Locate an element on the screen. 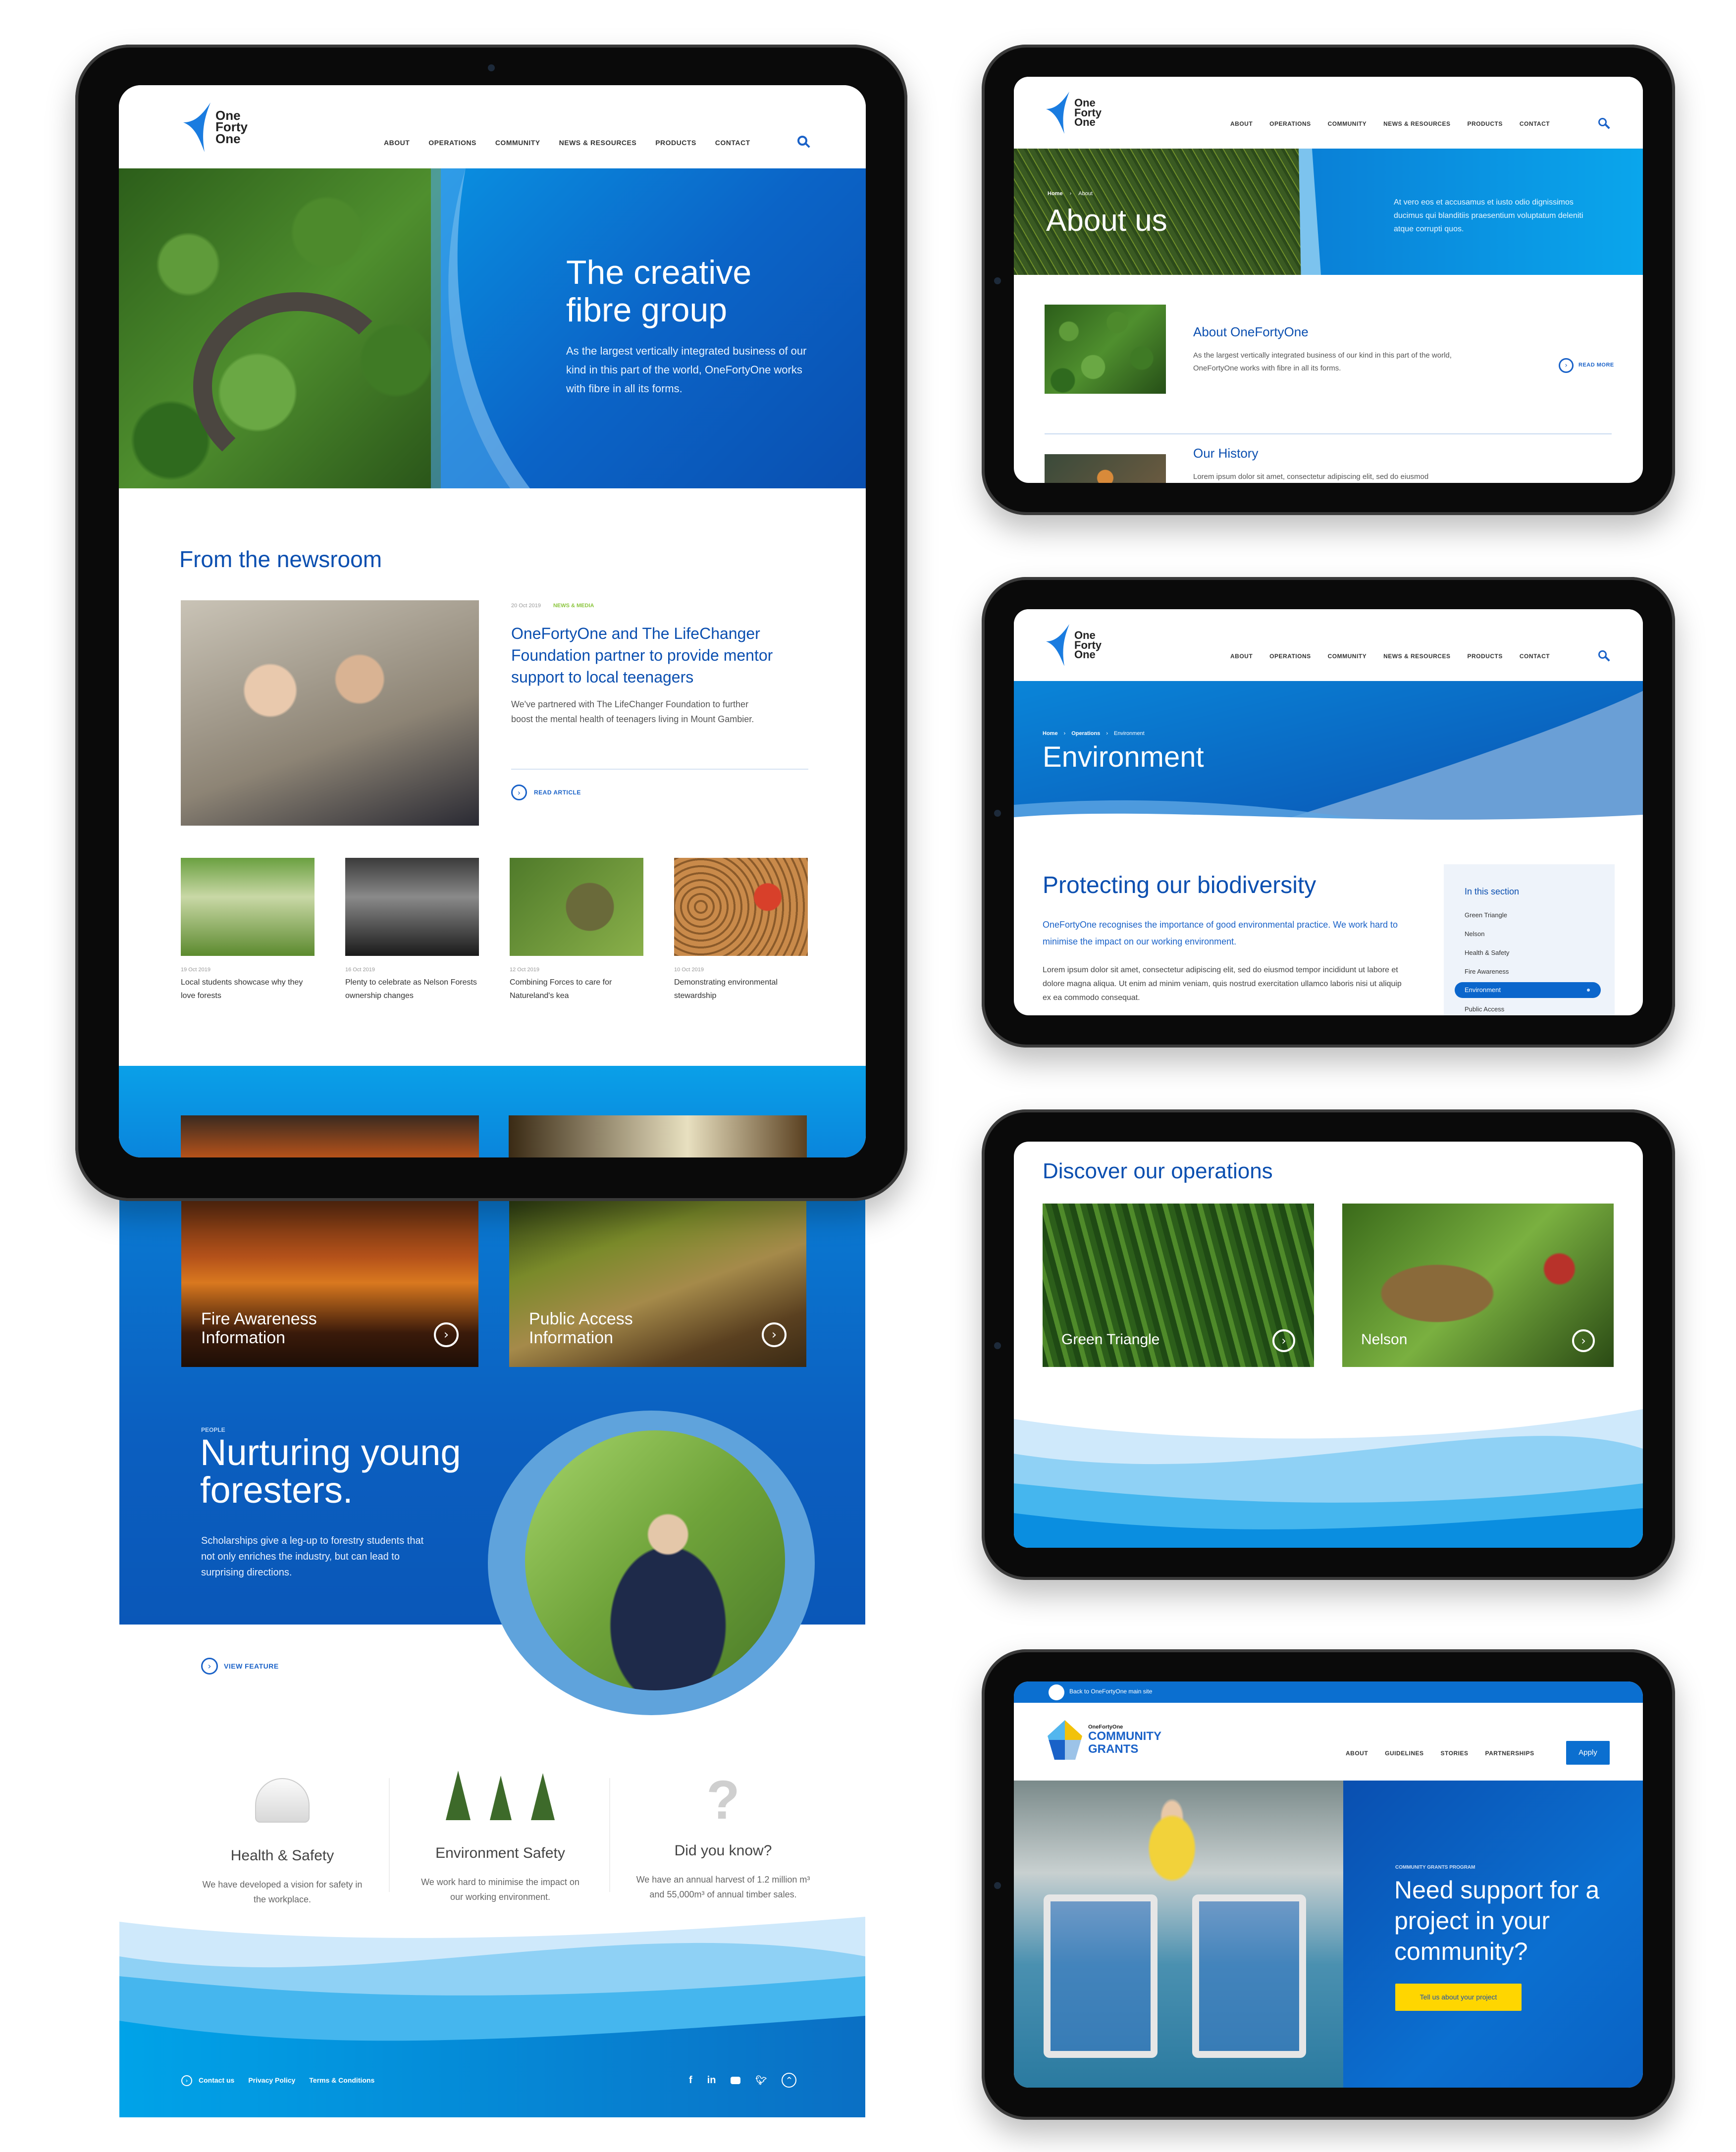  newsroom-heading: From the newsroom is located at coordinates (280, 559).